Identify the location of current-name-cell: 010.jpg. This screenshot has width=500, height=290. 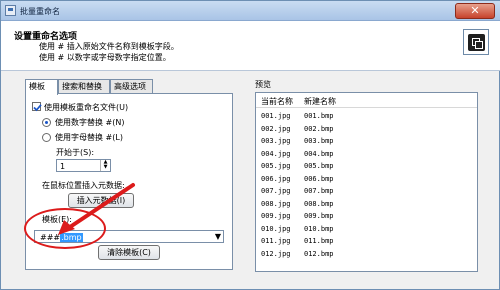
(276, 228).